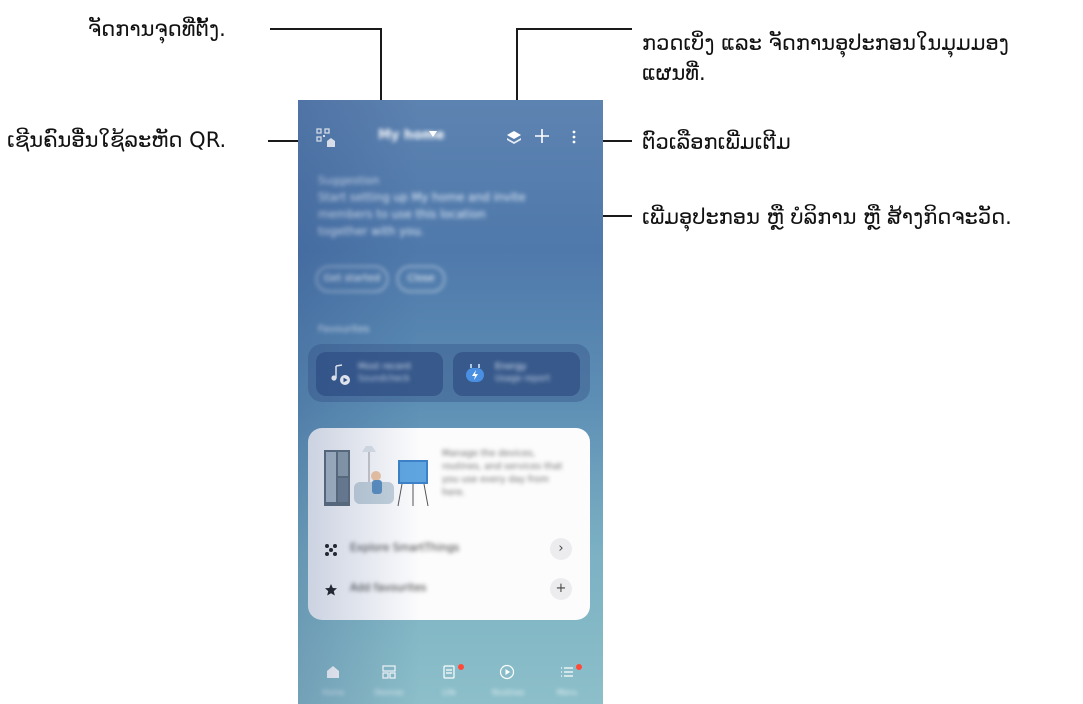 The height and width of the screenshot is (704, 1083). I want to click on nav-devices: Devices, so click(389, 680).